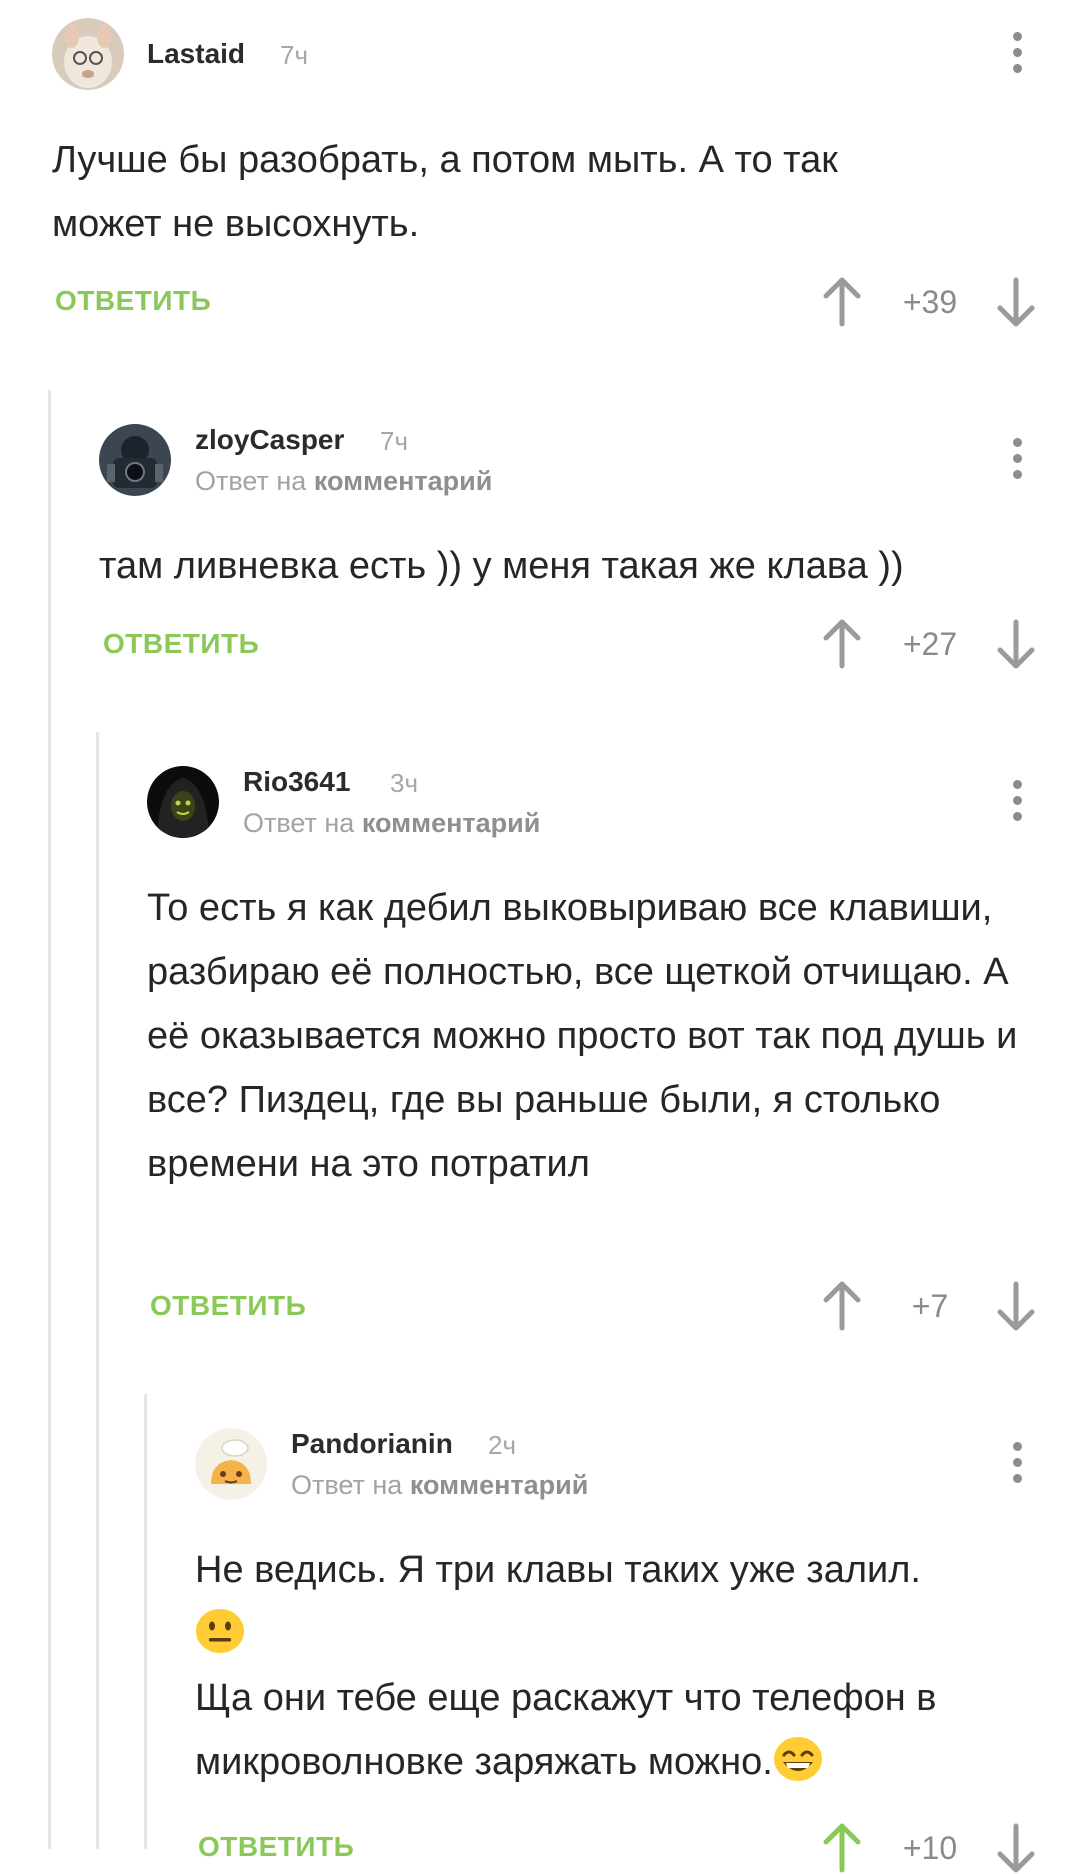 This screenshot has height=1874, width=1080. I want to click on neutral-face-emoji-icon, so click(220, 1631).